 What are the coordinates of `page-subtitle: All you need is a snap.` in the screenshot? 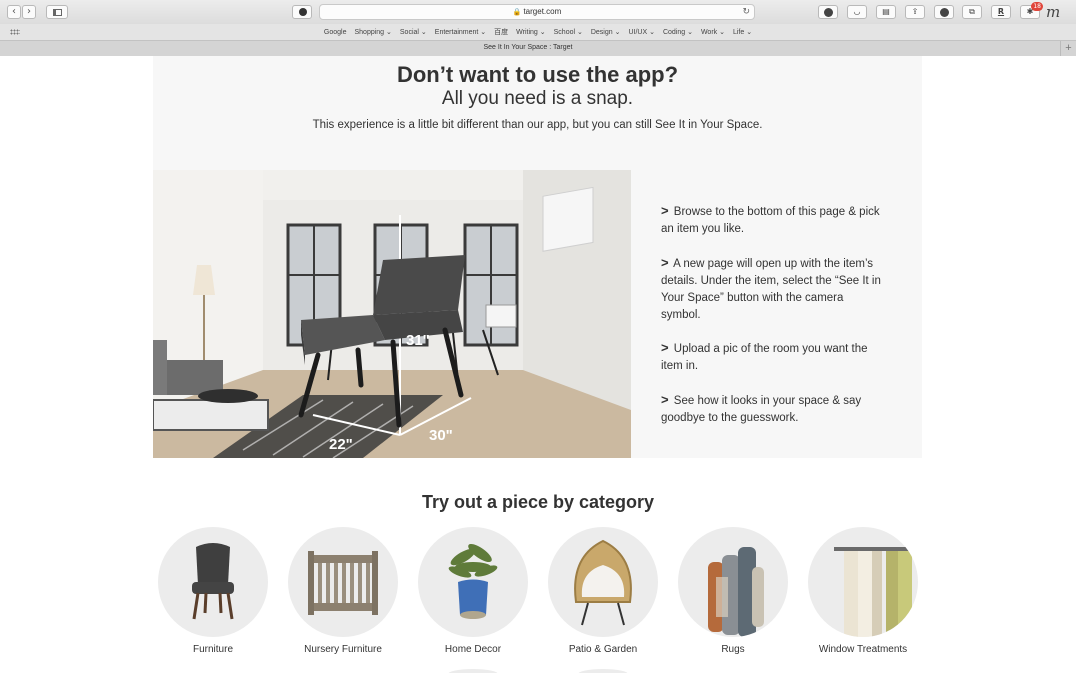 It's located at (537, 98).